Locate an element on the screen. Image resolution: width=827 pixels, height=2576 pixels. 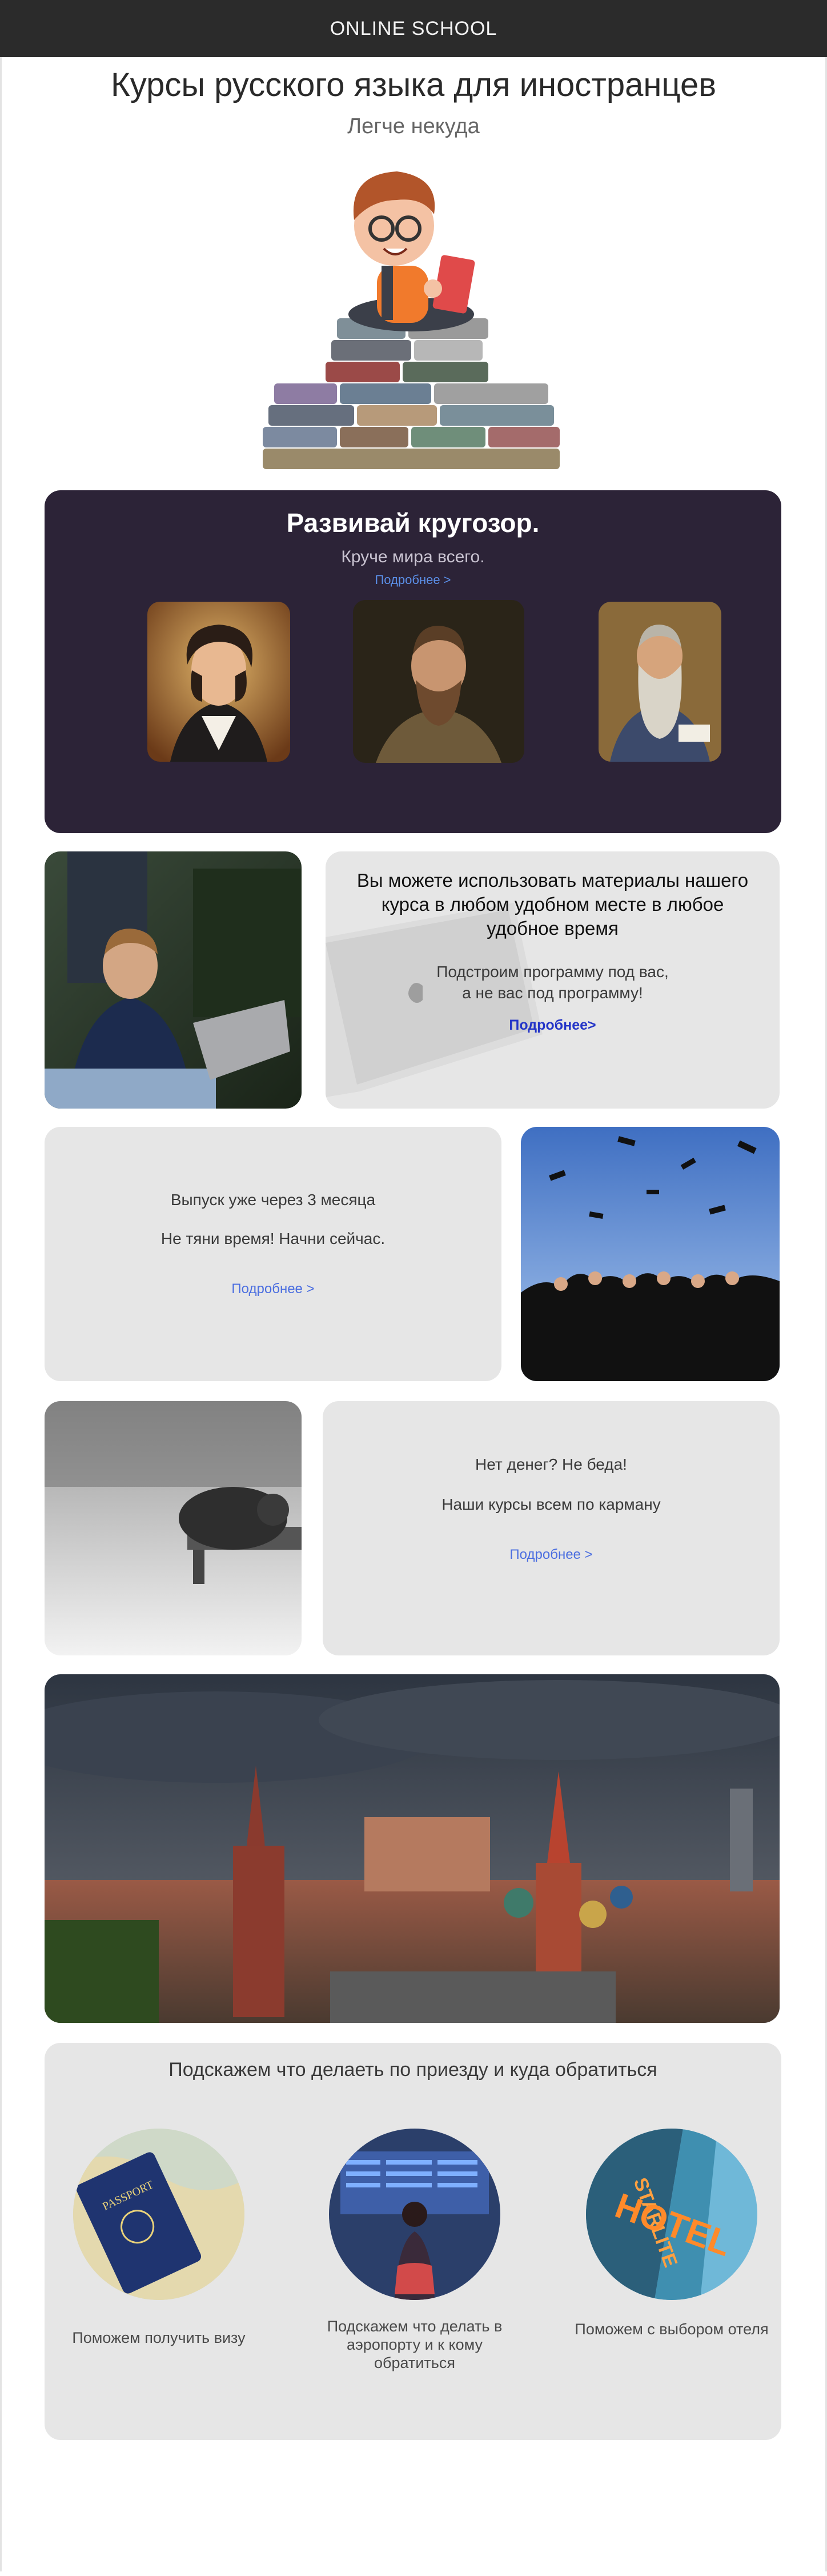
portrait-tolstoy is located at coordinates (660, 682).